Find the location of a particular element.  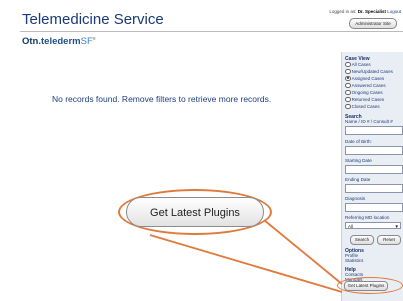

callout-line-lower is located at coordinates (246, 263).